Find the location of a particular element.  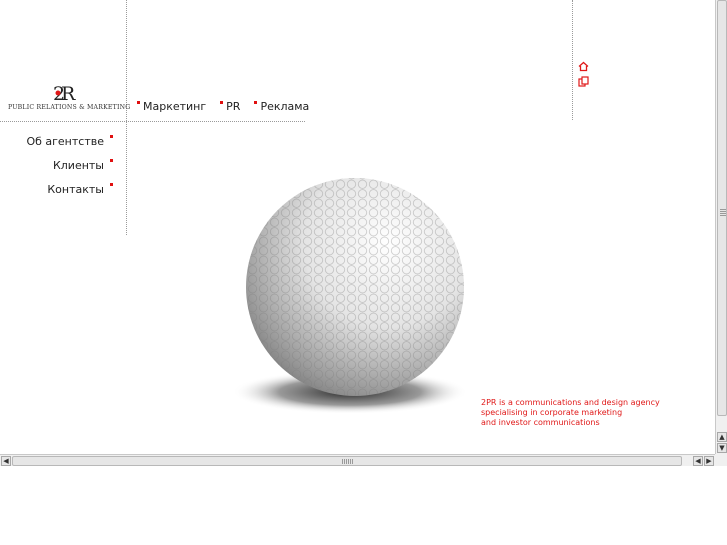

logo: 2 R PUBLIC RELATIONS & MARKETING is located at coordinates (69, 97).